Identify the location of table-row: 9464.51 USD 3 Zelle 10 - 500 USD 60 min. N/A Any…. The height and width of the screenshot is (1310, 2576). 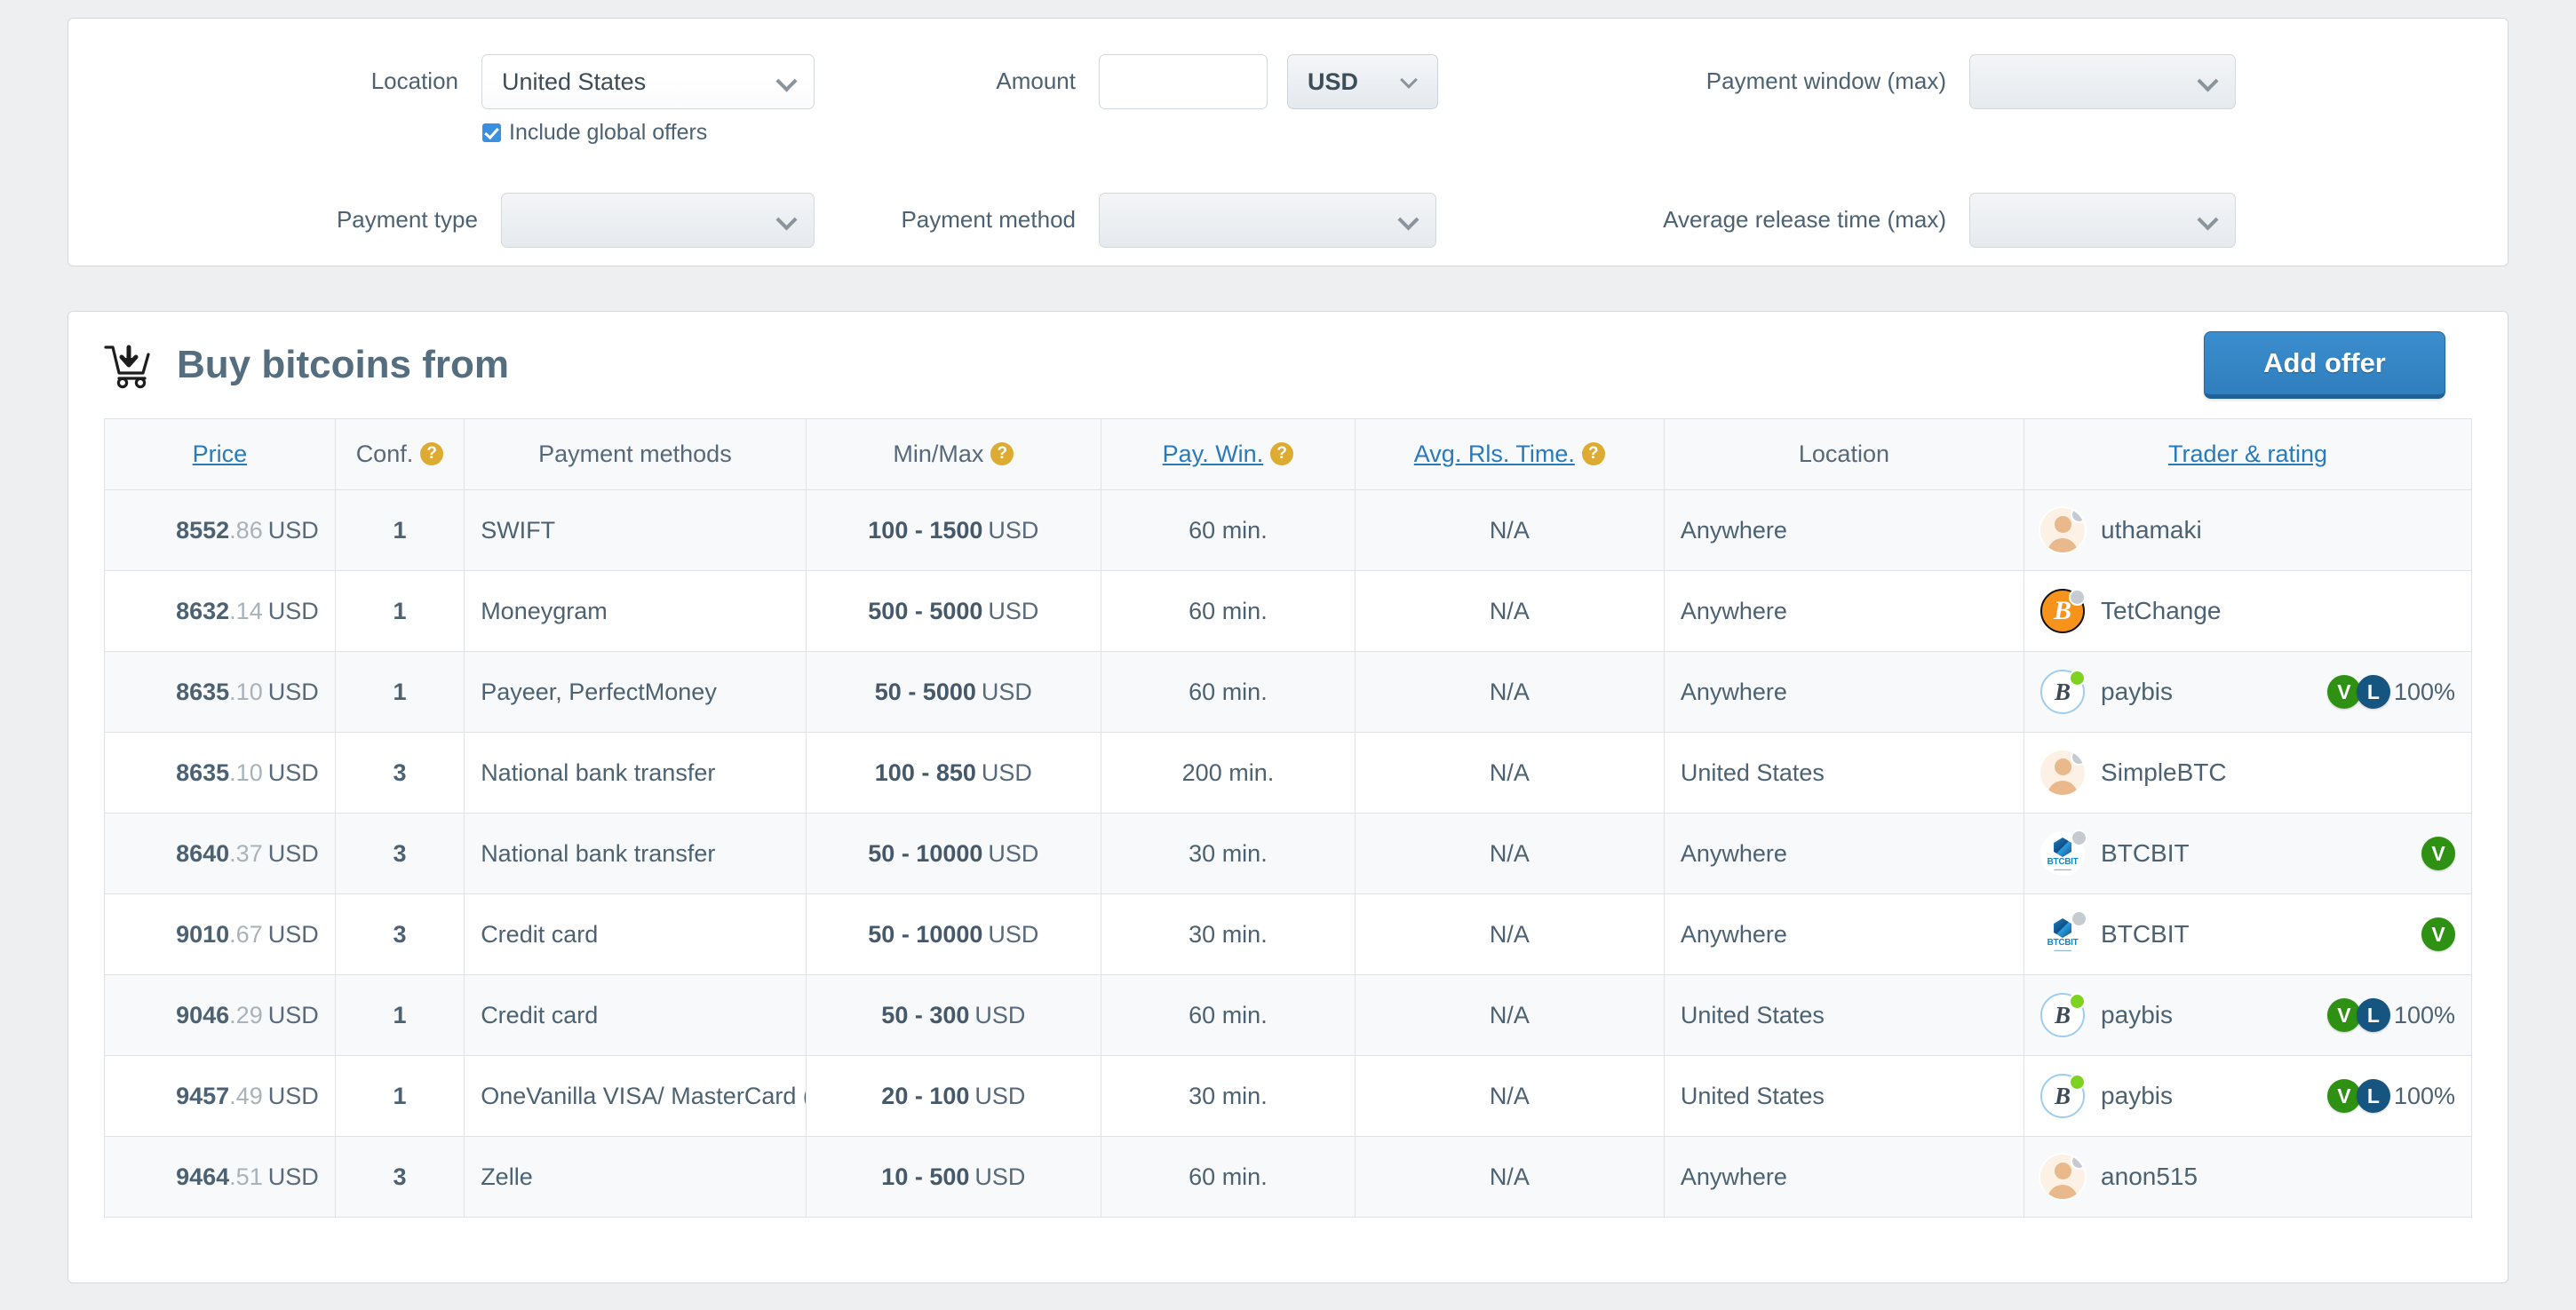
(1288, 1177).